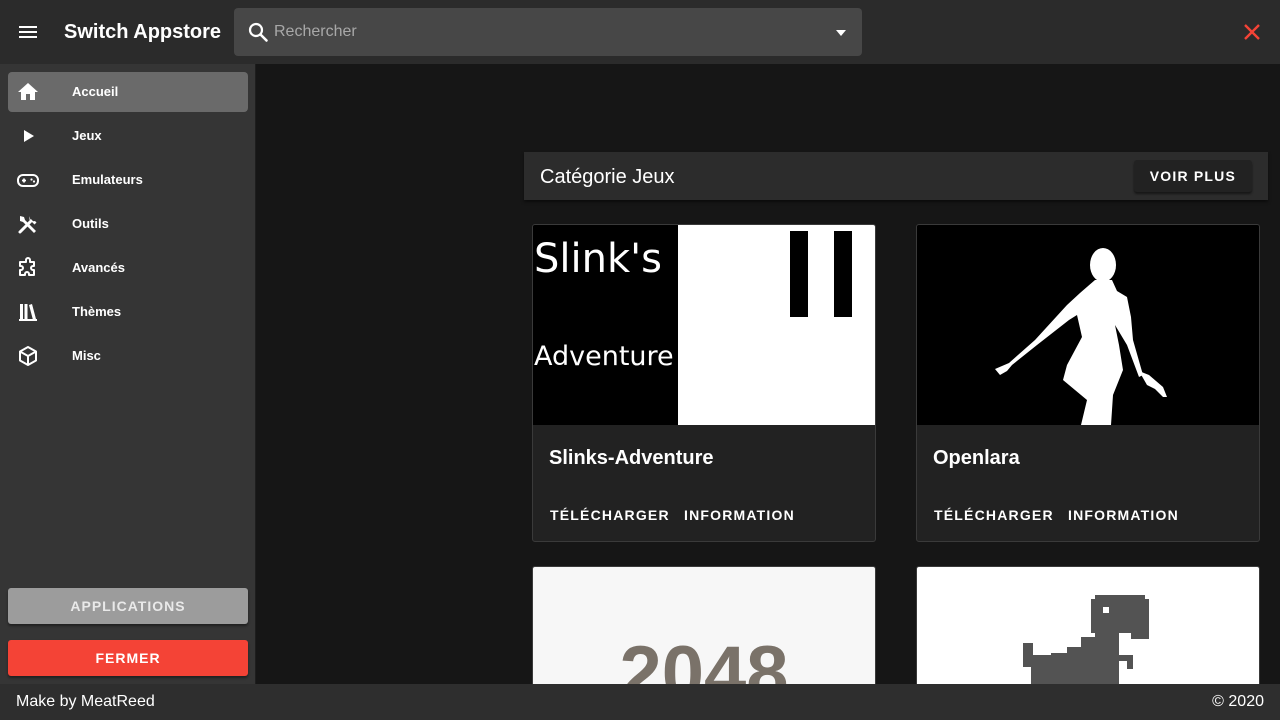 This screenshot has width=1280, height=720. What do you see at coordinates (1088, 325) in the screenshot?
I see `openlara-thumbnail` at bounding box center [1088, 325].